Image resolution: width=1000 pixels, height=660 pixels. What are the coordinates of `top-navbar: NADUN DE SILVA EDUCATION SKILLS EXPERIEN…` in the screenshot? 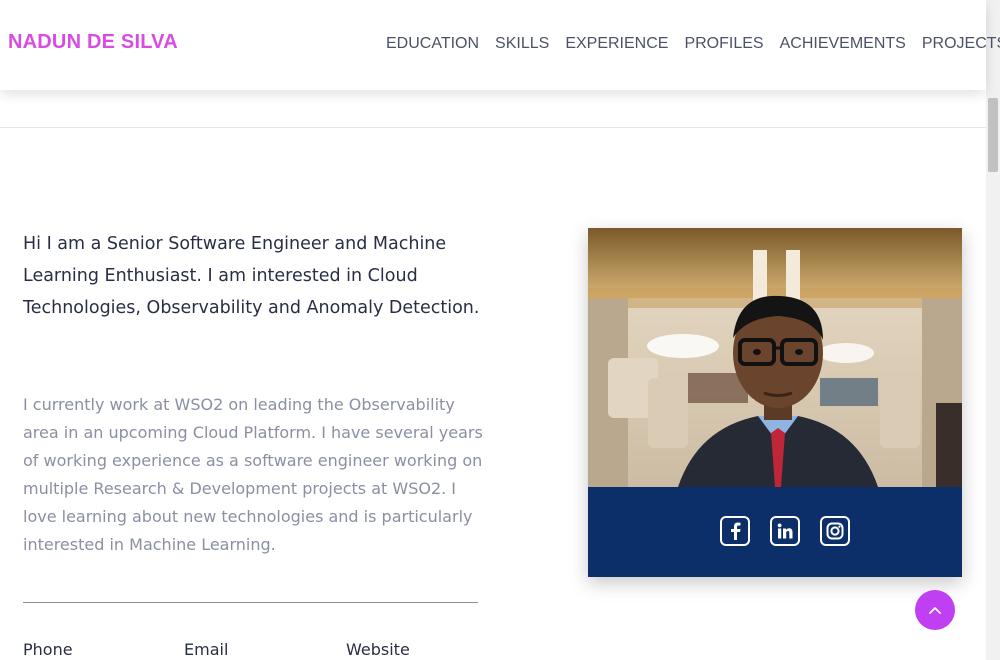 It's located at (500, 45).